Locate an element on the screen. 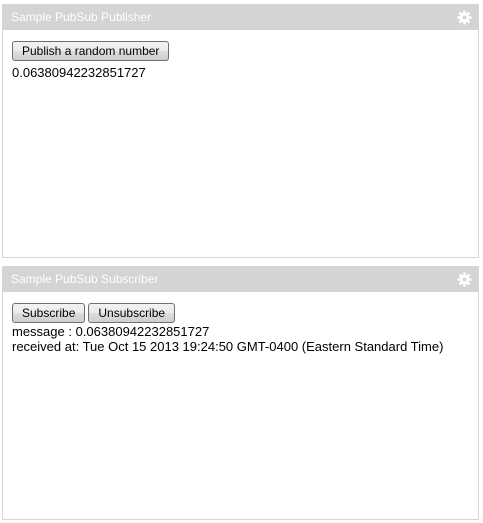  subscriber-button-row: Subscribe Unsubscribe is located at coordinates (245, 313).